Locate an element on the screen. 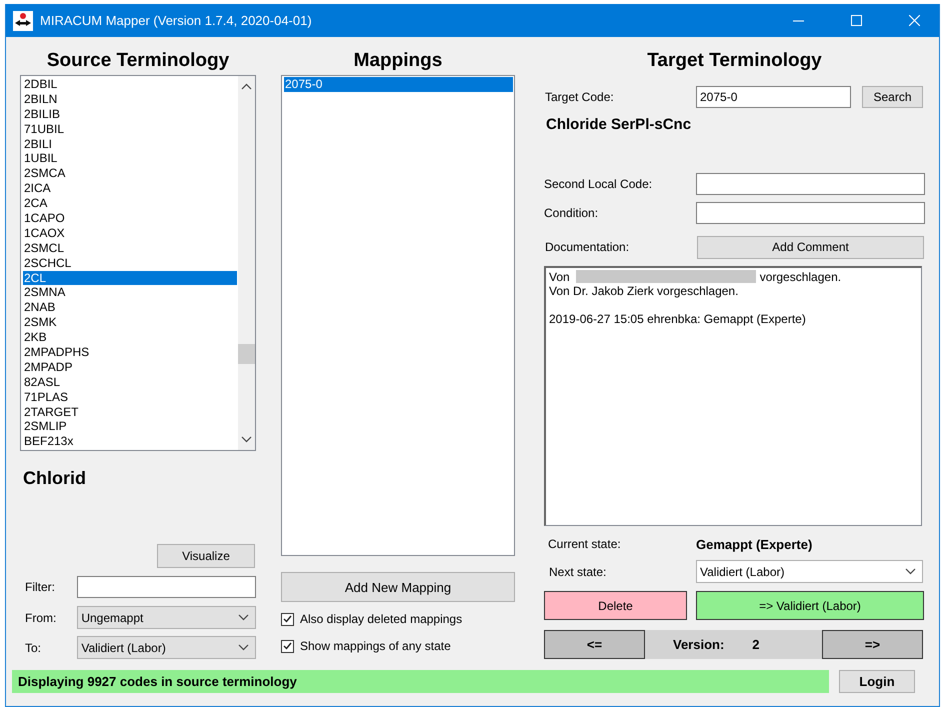  dropdown: Ungemappt is located at coordinates (166, 617).